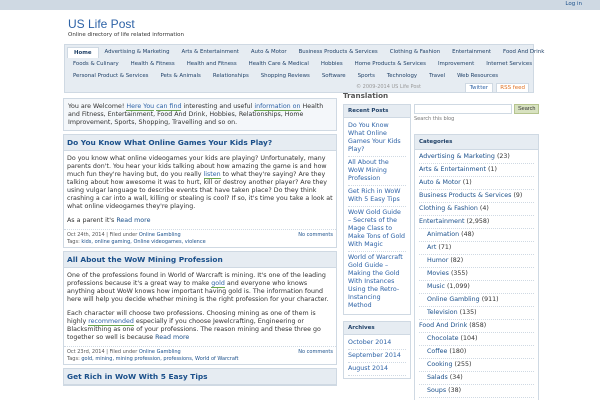 This screenshot has width=600, height=400. I want to click on nav-foods-culinary: Foods & Culinary, so click(96, 64).